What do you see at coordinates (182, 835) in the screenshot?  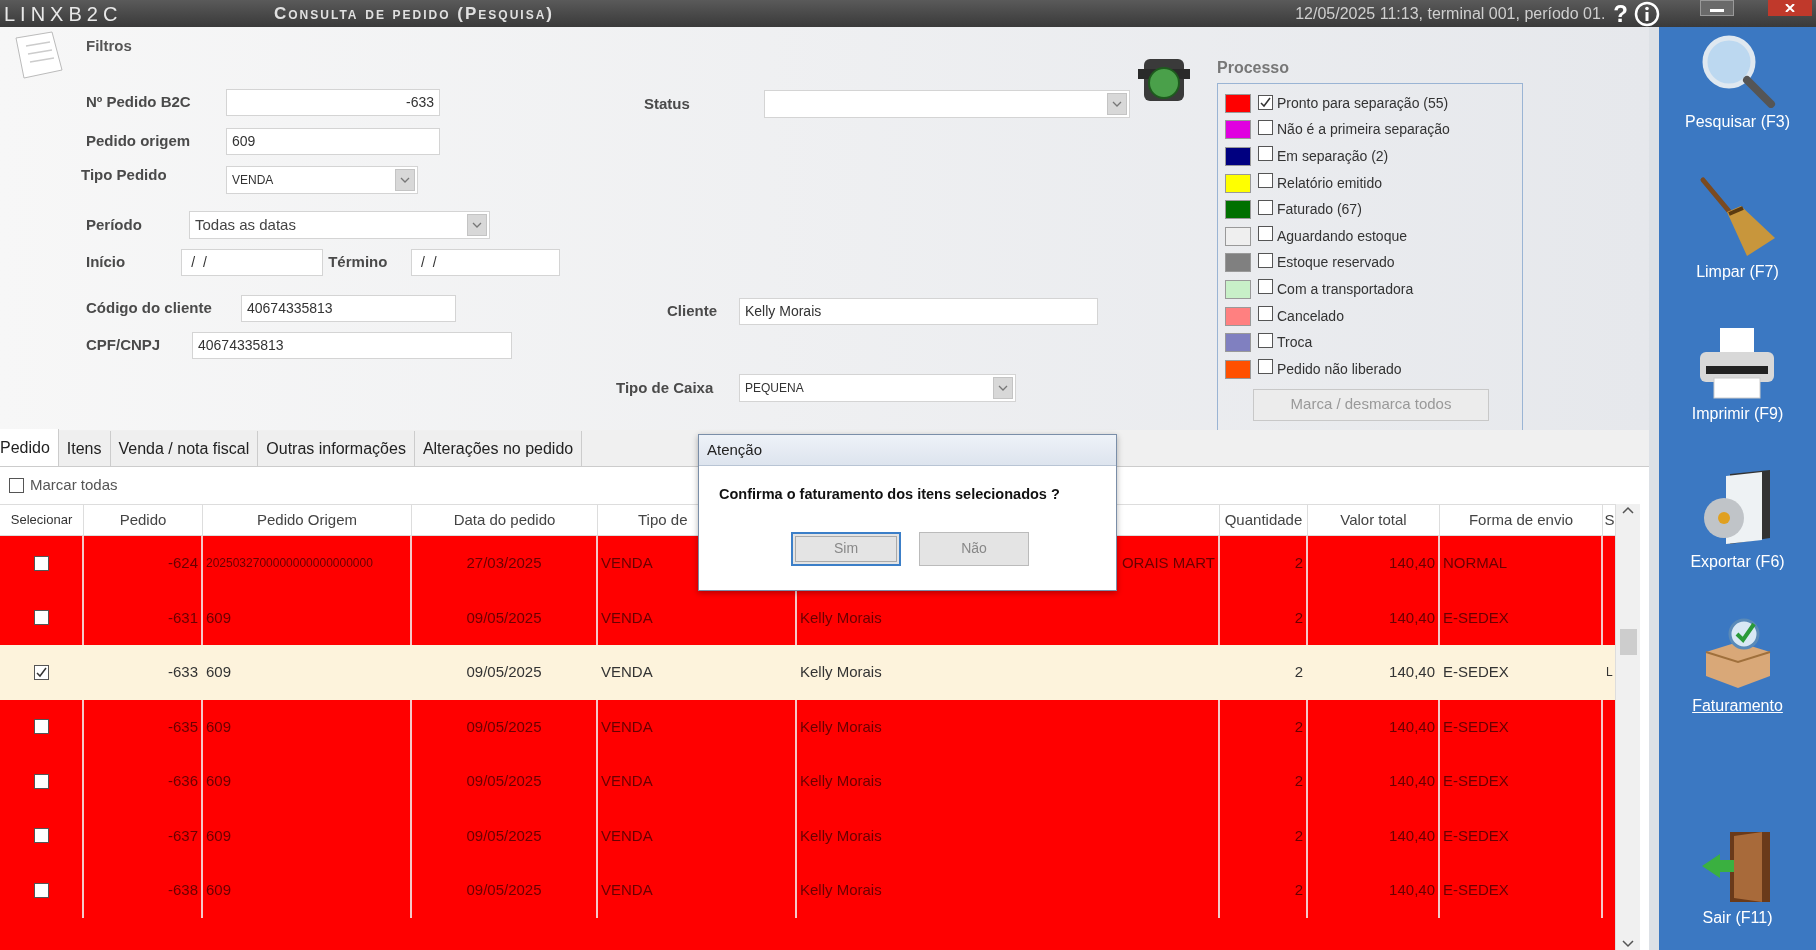 I see `table-cell-text: -637` at bounding box center [182, 835].